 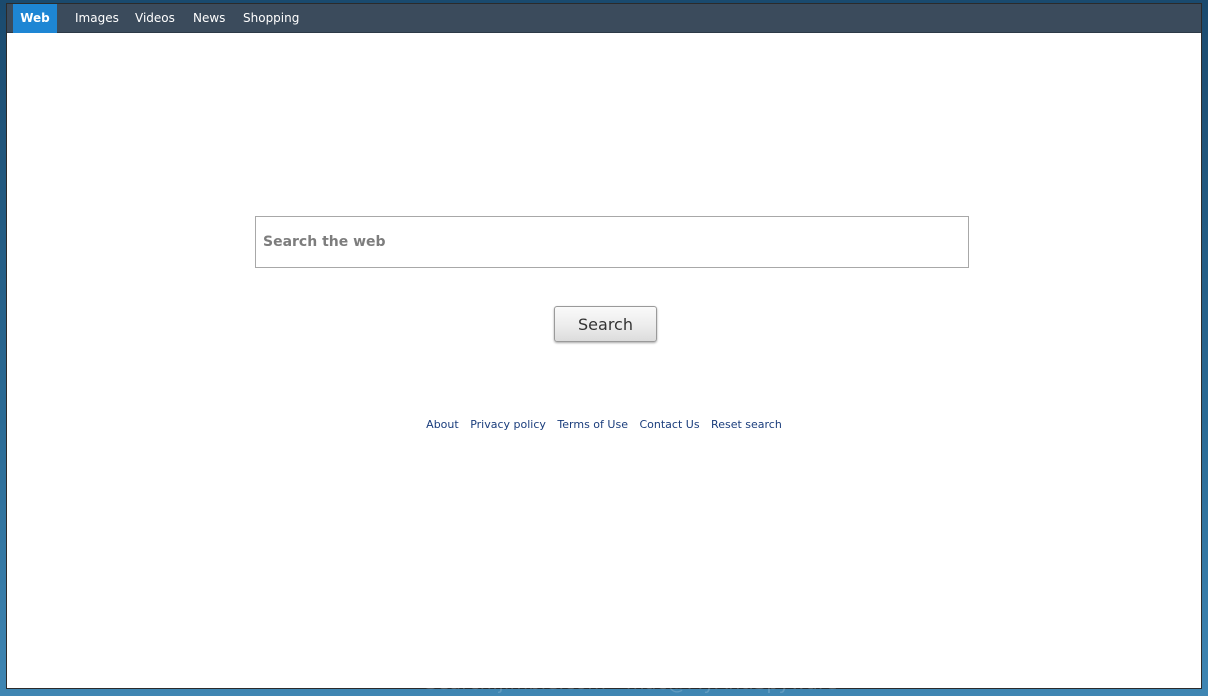 What do you see at coordinates (155, 18) in the screenshot?
I see `nav-tab-videos: Videos` at bounding box center [155, 18].